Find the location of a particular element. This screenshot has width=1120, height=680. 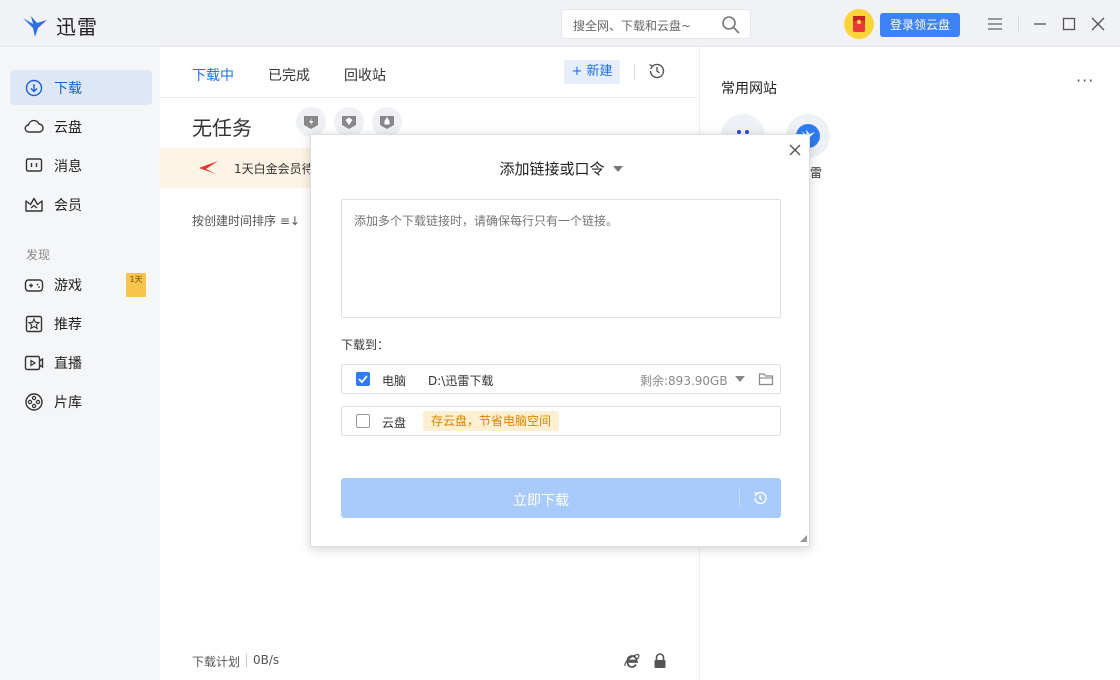

diamond-badge-icon is located at coordinates (349, 122).